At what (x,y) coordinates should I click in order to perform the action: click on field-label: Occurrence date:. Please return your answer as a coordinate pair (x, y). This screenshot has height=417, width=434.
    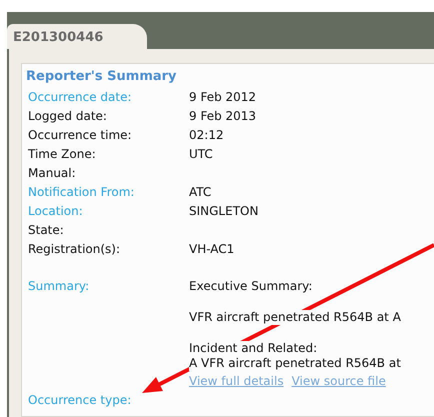
    Looking at the image, I should click on (80, 97).